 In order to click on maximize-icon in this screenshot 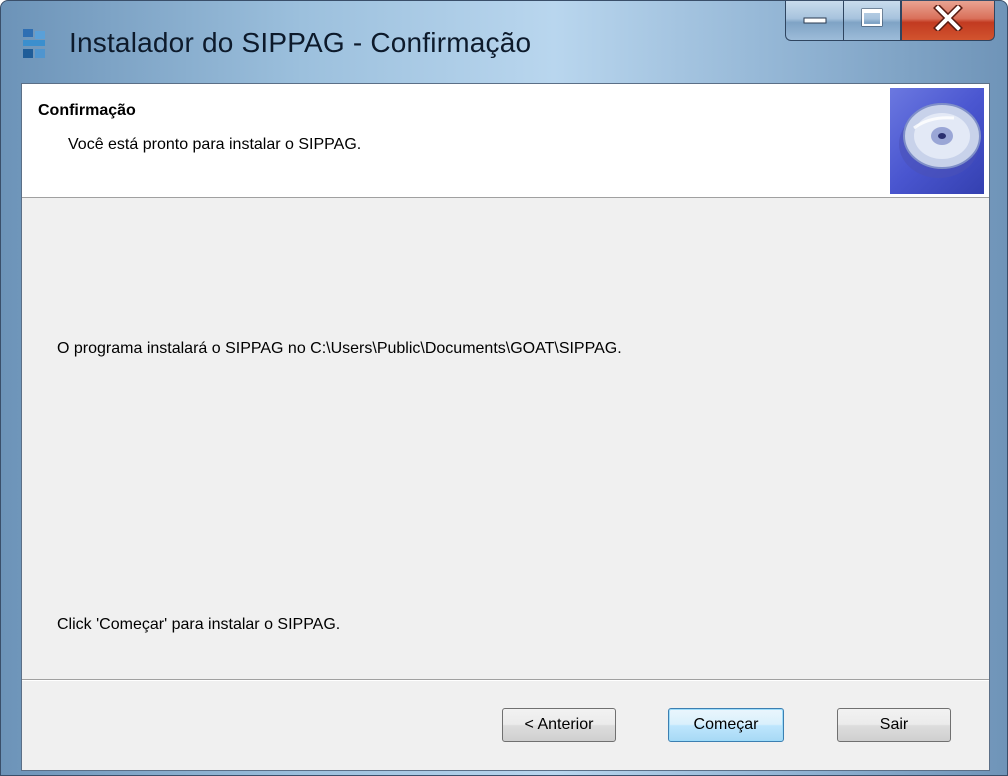, I will do `click(872, 20)`.